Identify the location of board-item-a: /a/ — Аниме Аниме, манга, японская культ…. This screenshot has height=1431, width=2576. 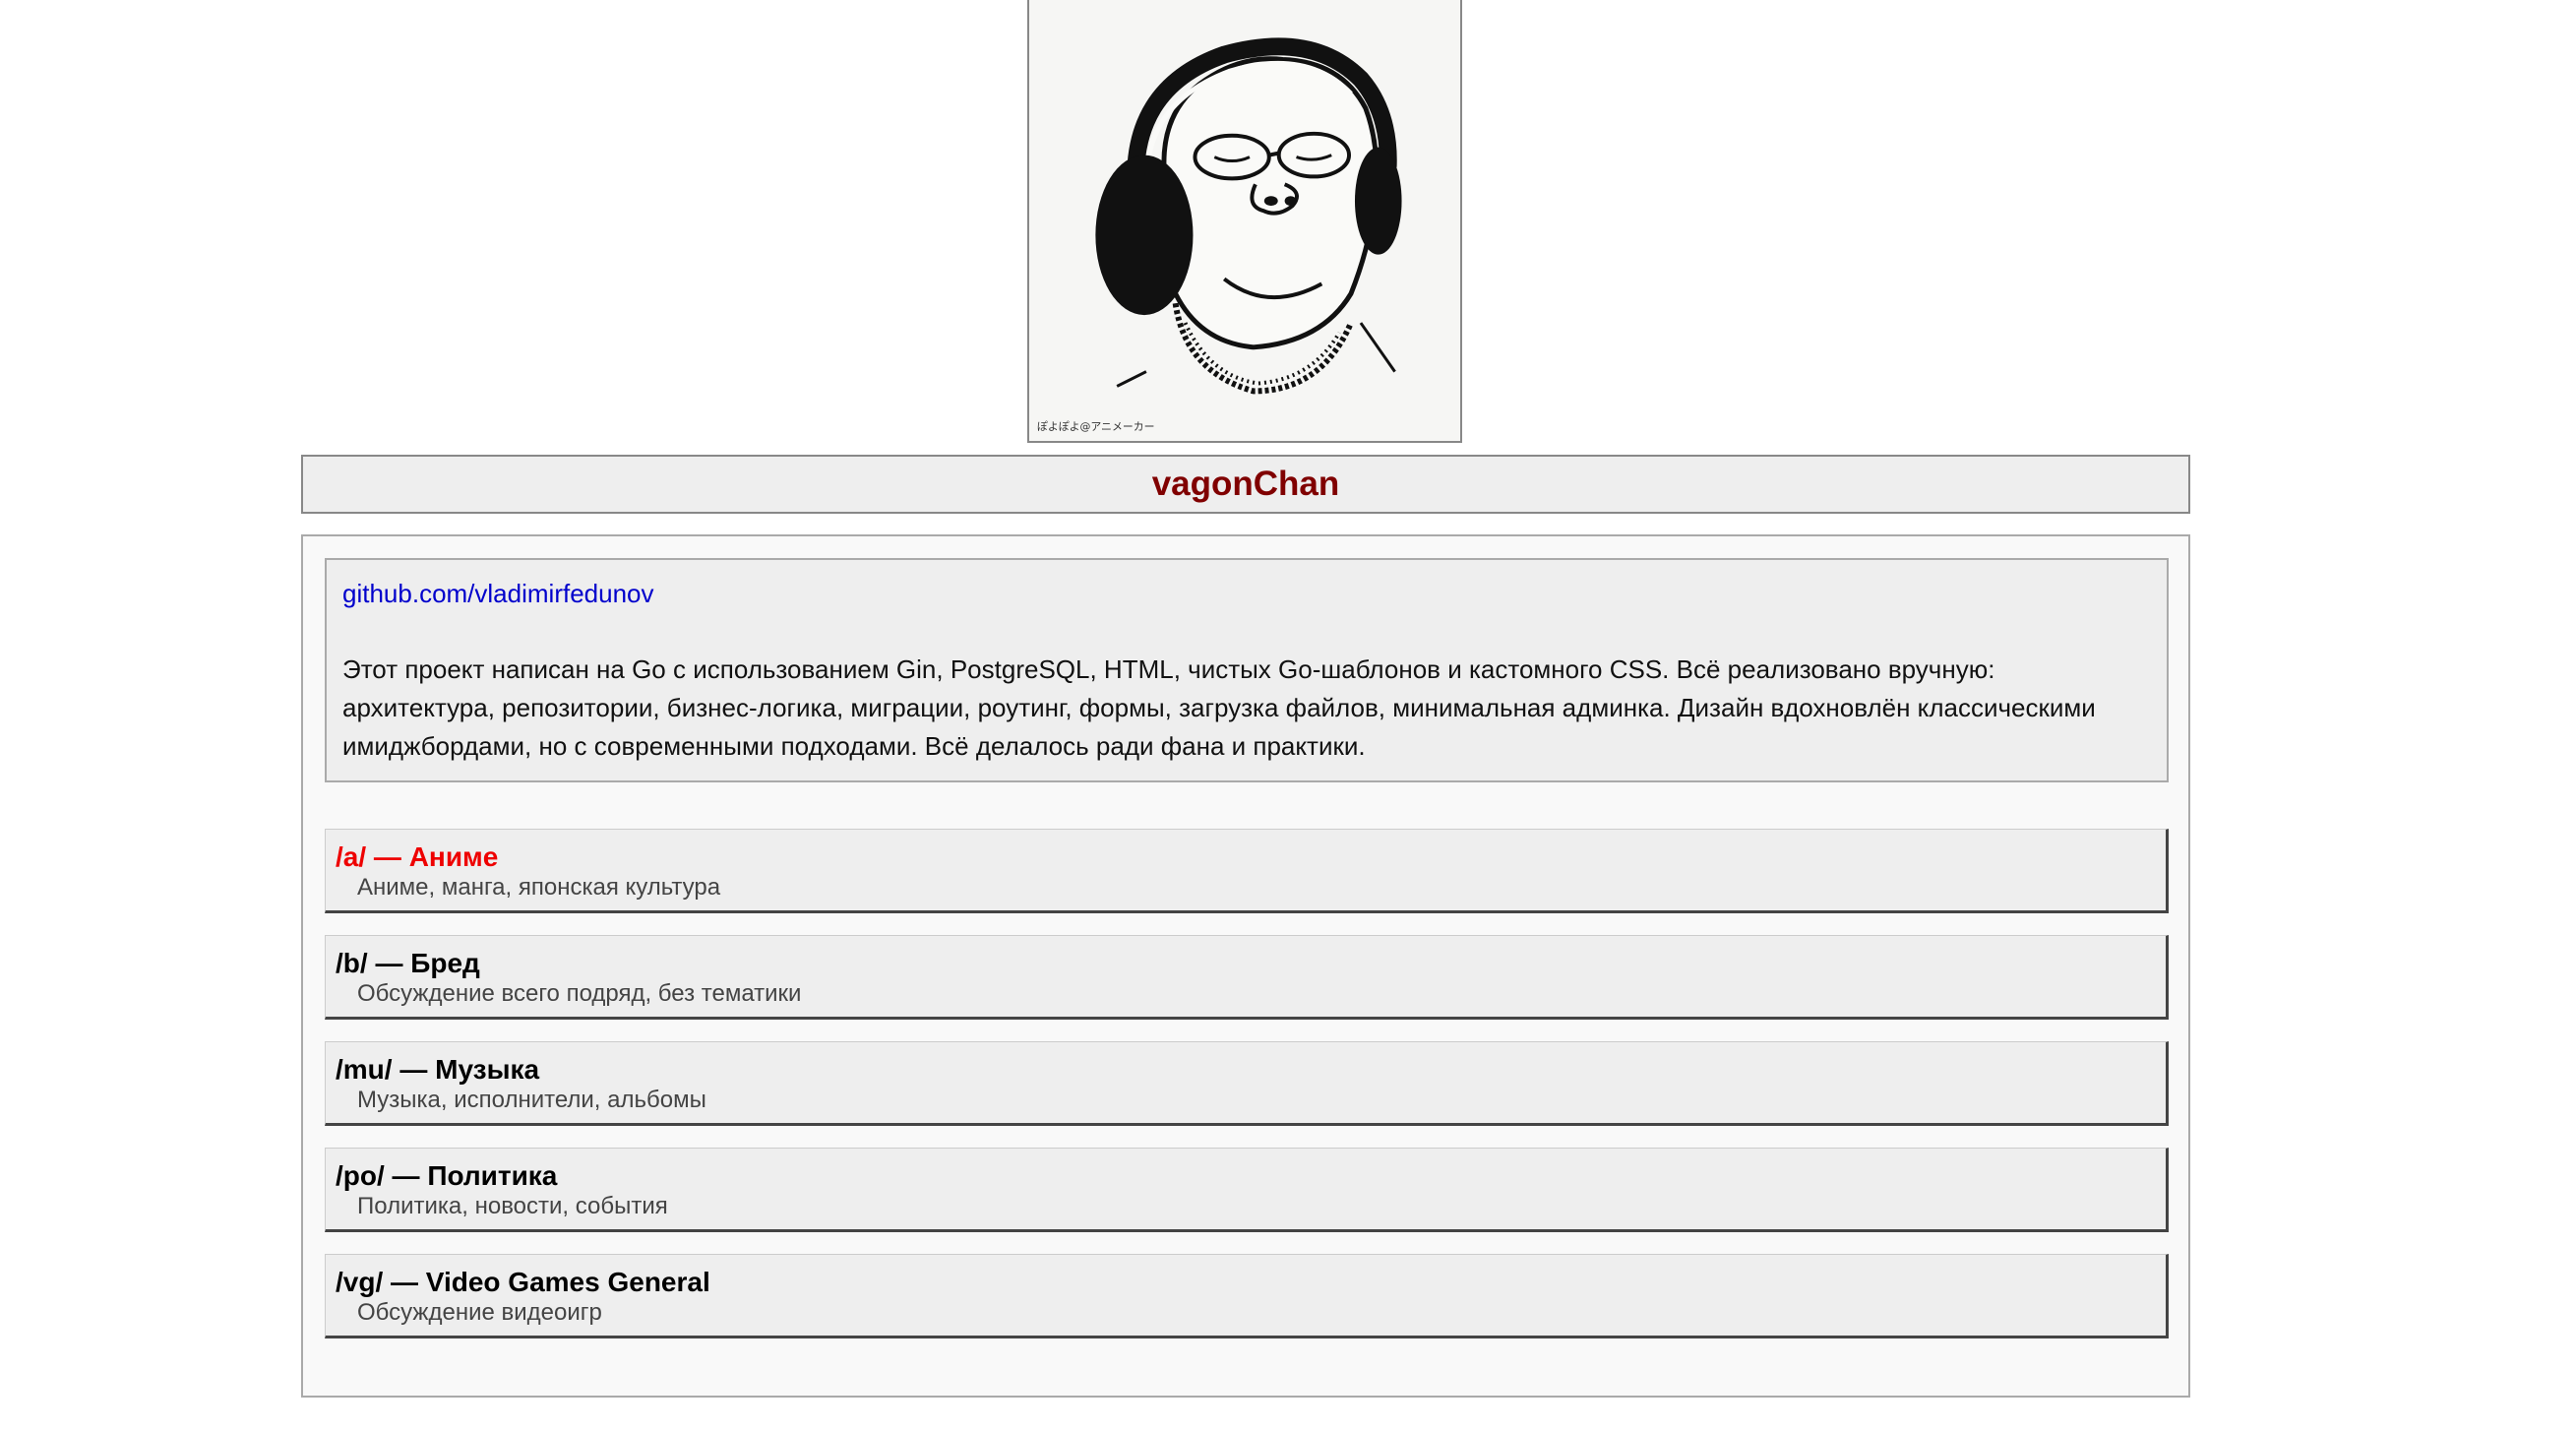
(1247, 871).